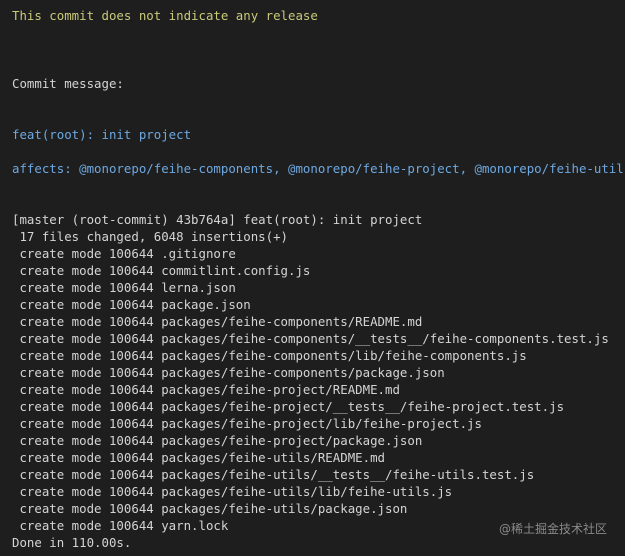 The image size is (625, 556). I want to click on created-file-line: create mode 100644 package.json, so click(131, 304).